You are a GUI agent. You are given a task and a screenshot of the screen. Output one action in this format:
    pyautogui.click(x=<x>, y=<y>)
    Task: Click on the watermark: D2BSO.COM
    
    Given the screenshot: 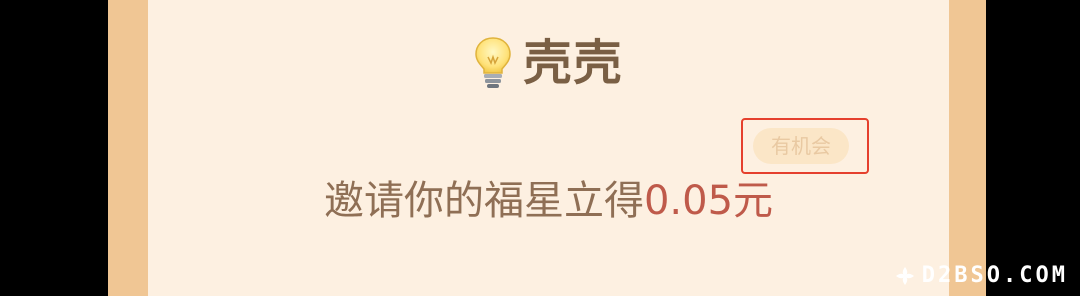 What is the action you would take?
    pyautogui.click(x=981, y=275)
    